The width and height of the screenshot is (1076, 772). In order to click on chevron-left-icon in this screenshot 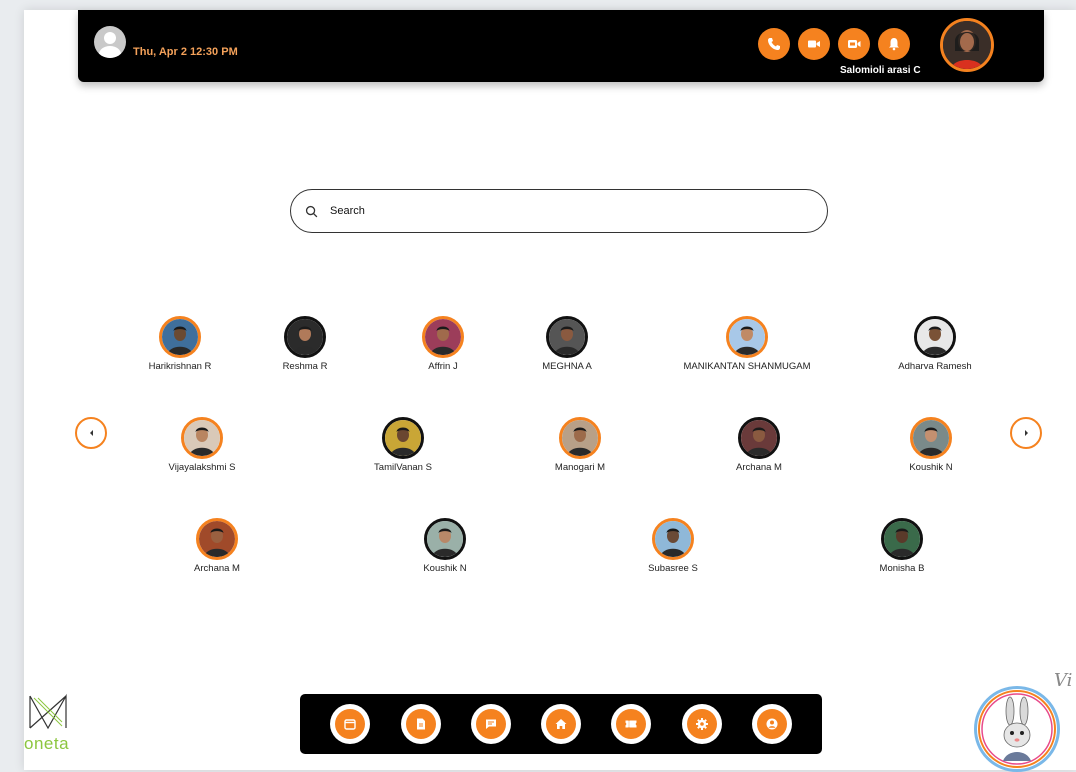, I will do `click(91, 433)`.